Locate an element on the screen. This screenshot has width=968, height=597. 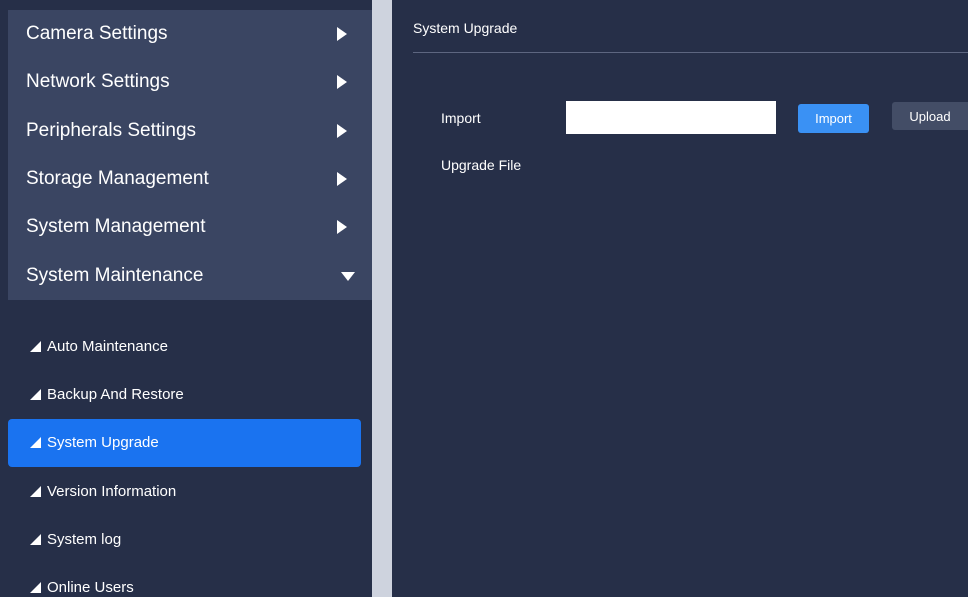
menu-item-label: Peripherals Settings is located at coordinates (111, 130).